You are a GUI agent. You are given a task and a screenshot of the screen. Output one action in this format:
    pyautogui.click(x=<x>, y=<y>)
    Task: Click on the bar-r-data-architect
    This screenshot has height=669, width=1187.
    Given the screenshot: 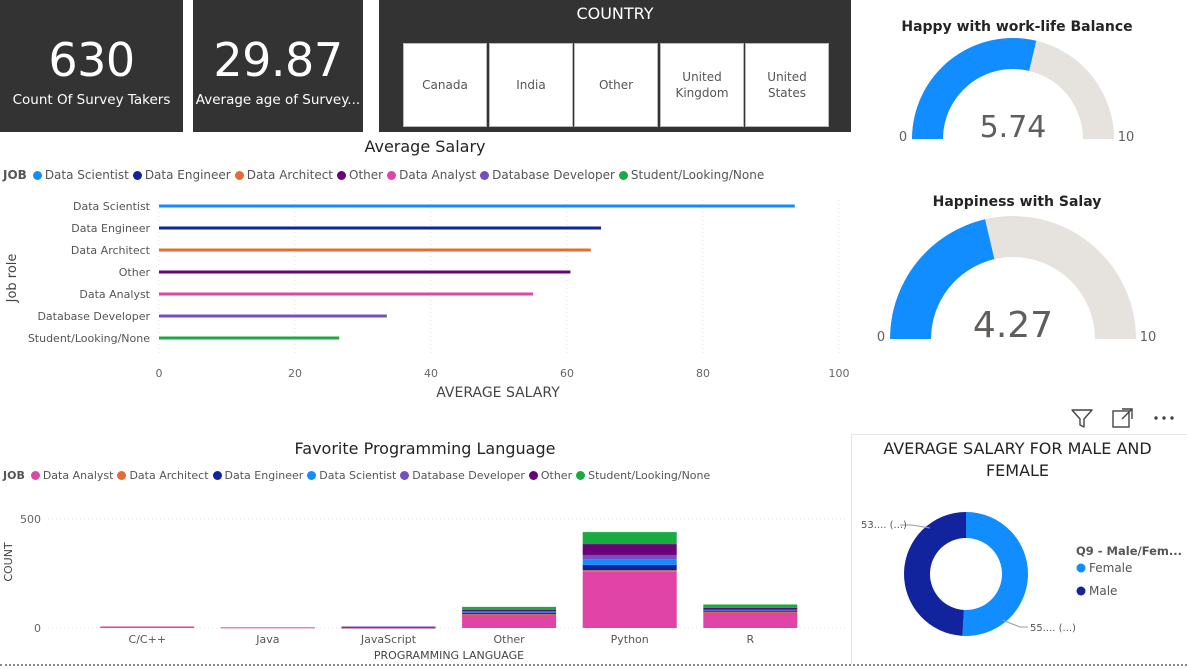 What is the action you would take?
    pyautogui.click(x=750, y=612)
    